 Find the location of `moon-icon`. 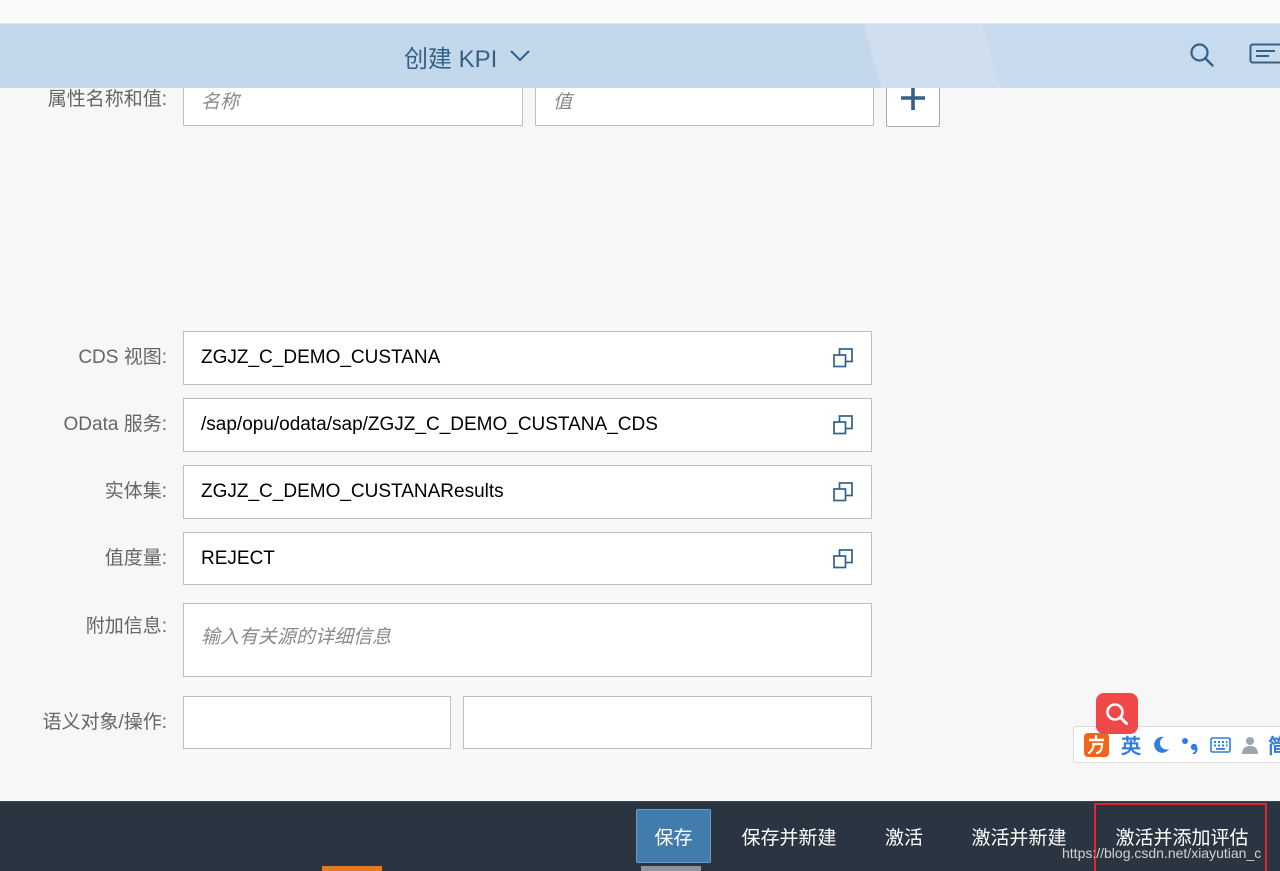

moon-icon is located at coordinates (1161, 745).